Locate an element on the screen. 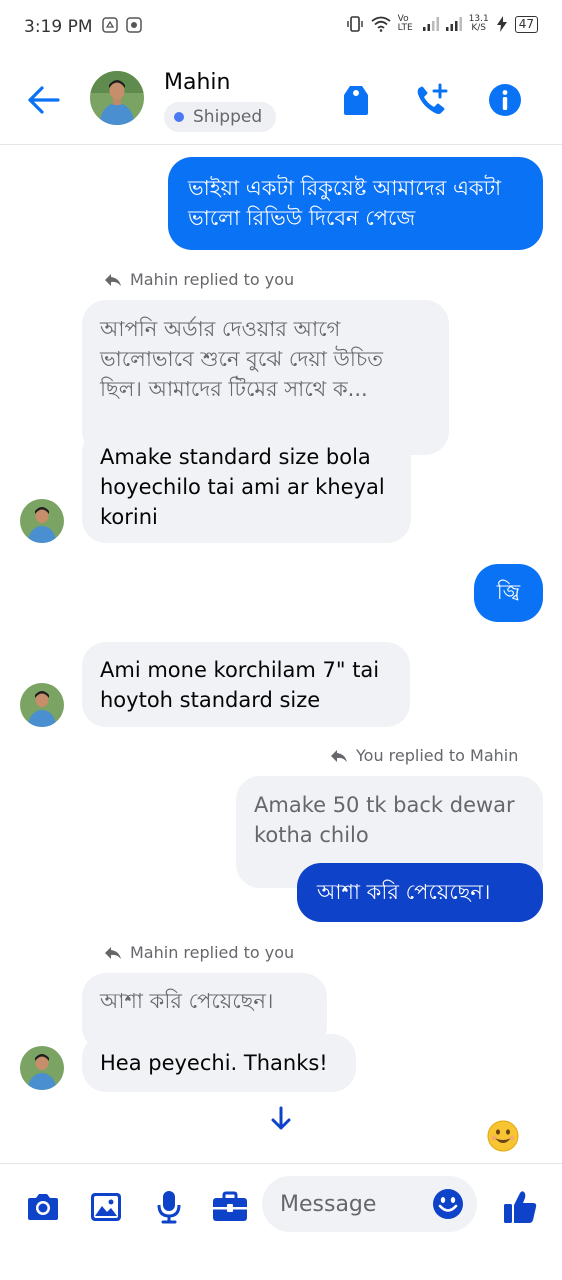 The height and width of the screenshot is (1280, 562). status-right: Vo LTE 13.1 K/S 47 is located at coordinates (442, 24).